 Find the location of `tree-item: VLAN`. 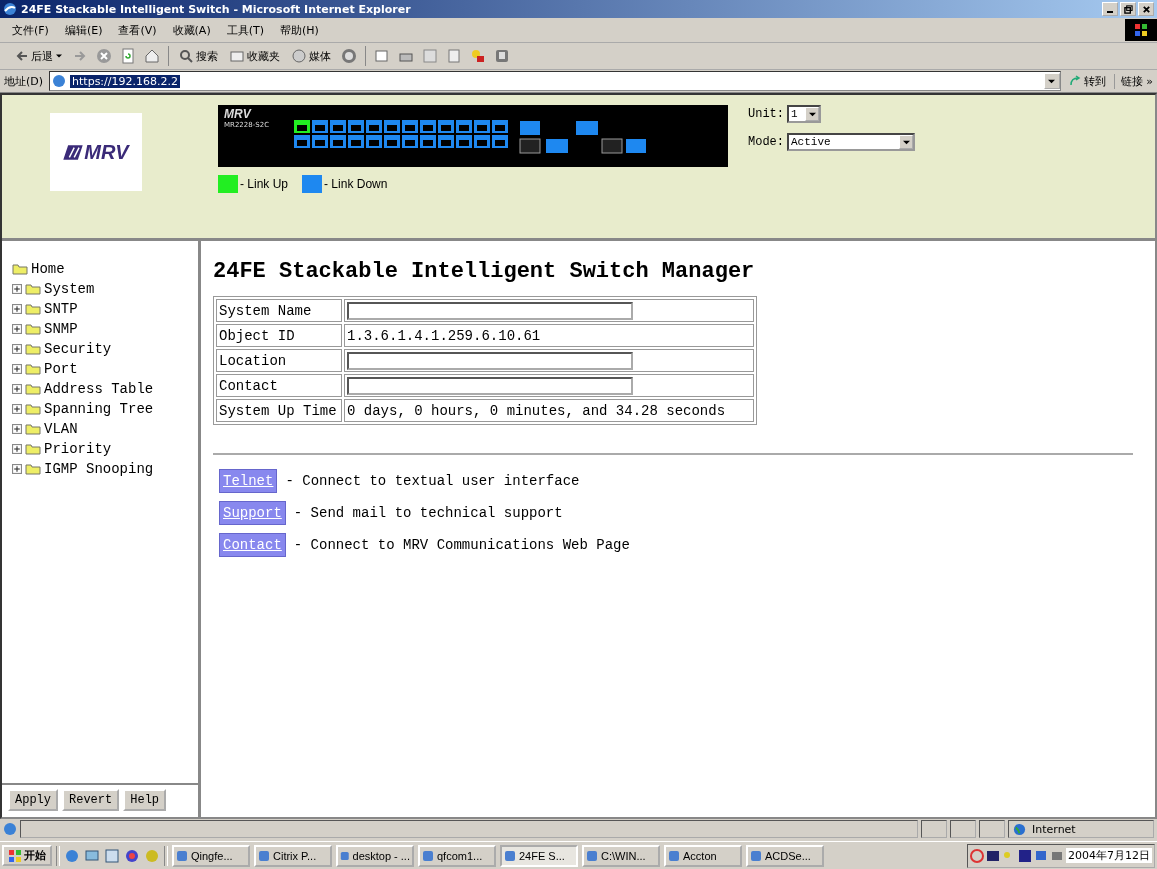

tree-item: VLAN is located at coordinates (105, 429).